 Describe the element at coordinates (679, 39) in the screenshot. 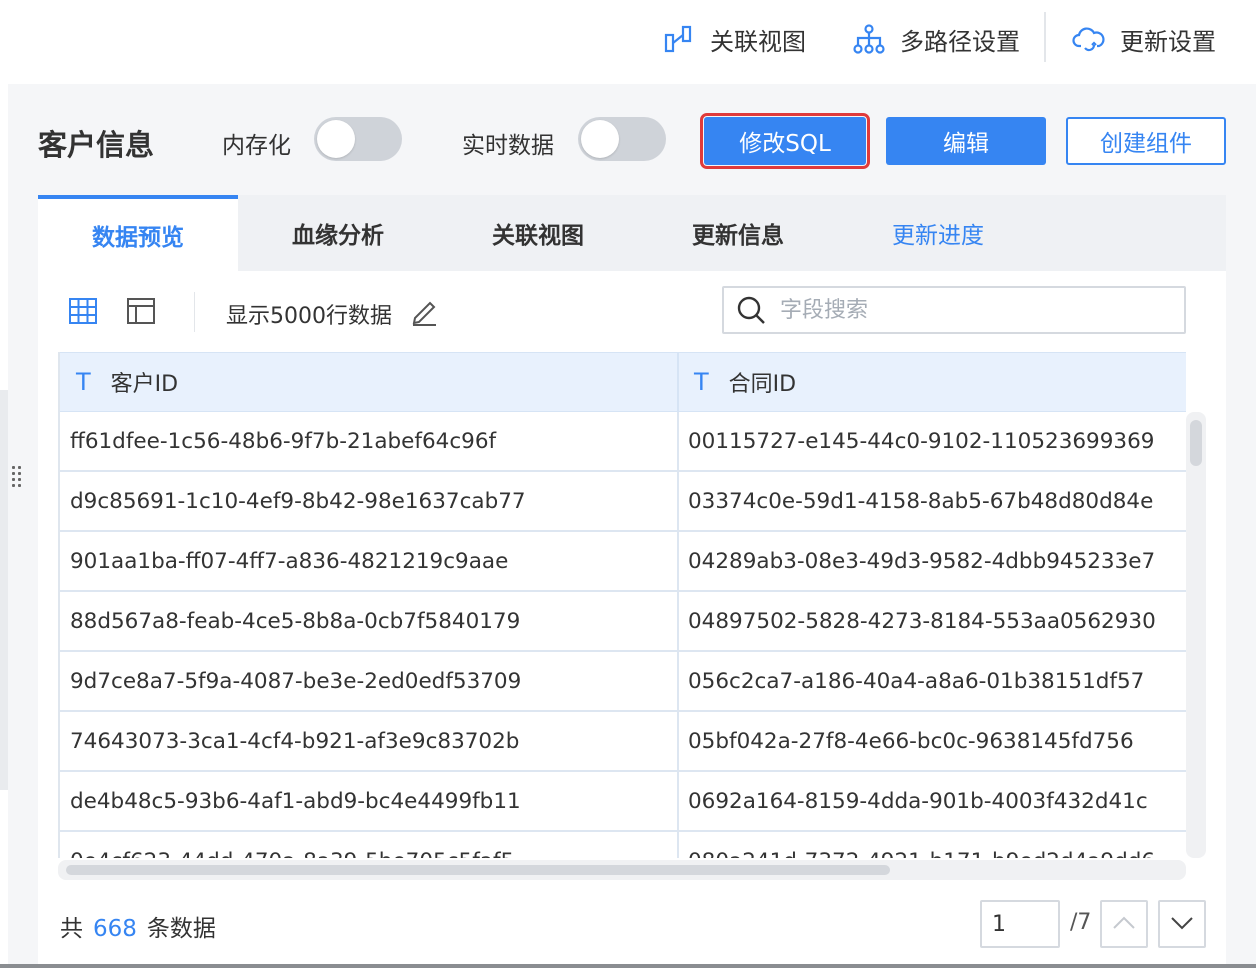

I see `relation-view-icon` at that location.